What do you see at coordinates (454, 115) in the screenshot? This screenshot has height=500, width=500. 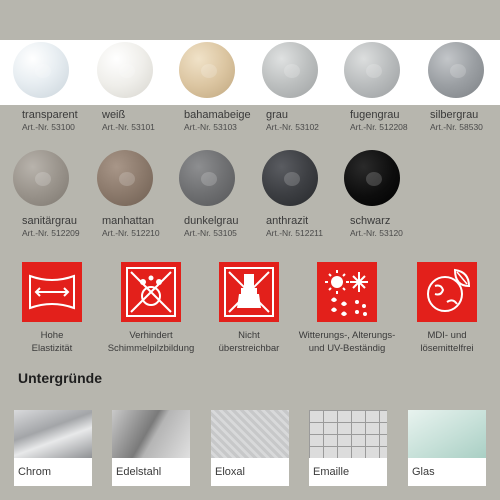 I see `color-name: silbergrau` at bounding box center [454, 115].